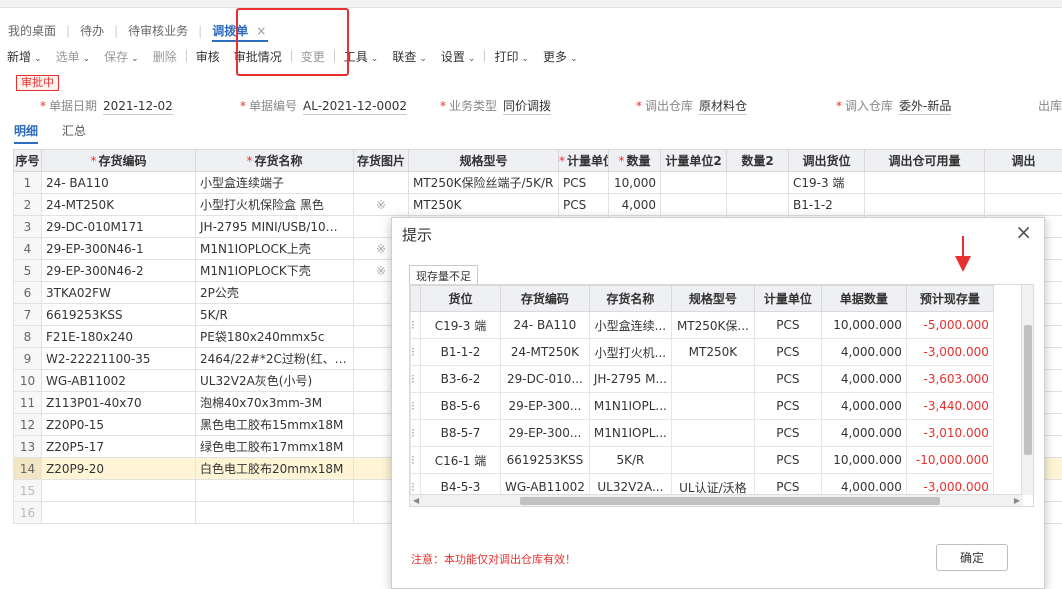 This screenshot has width=1062, height=589. I want to click on scroll-right-icon: ▶, so click(1017, 500).